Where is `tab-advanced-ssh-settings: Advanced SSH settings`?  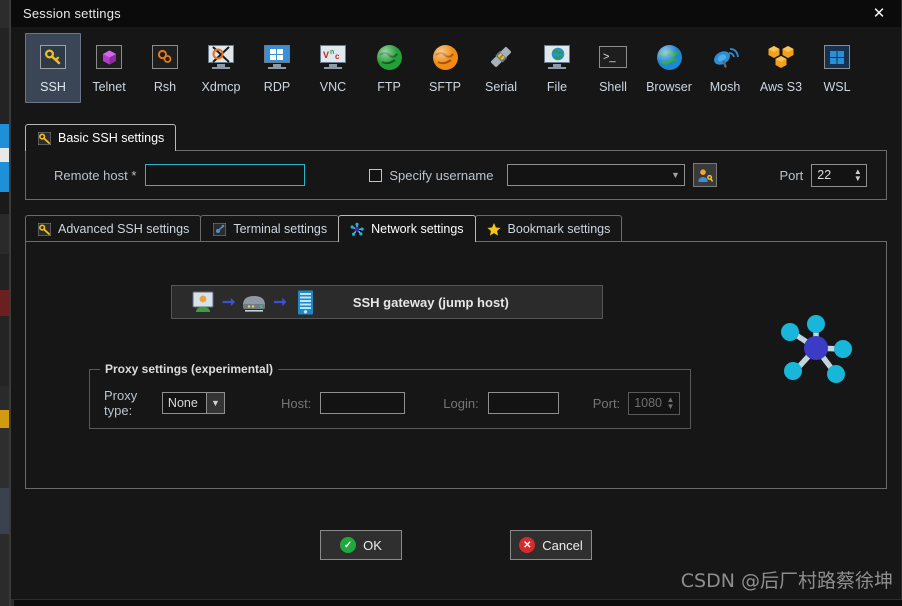 tab-advanced-ssh-settings: Advanced SSH settings is located at coordinates (113, 228).